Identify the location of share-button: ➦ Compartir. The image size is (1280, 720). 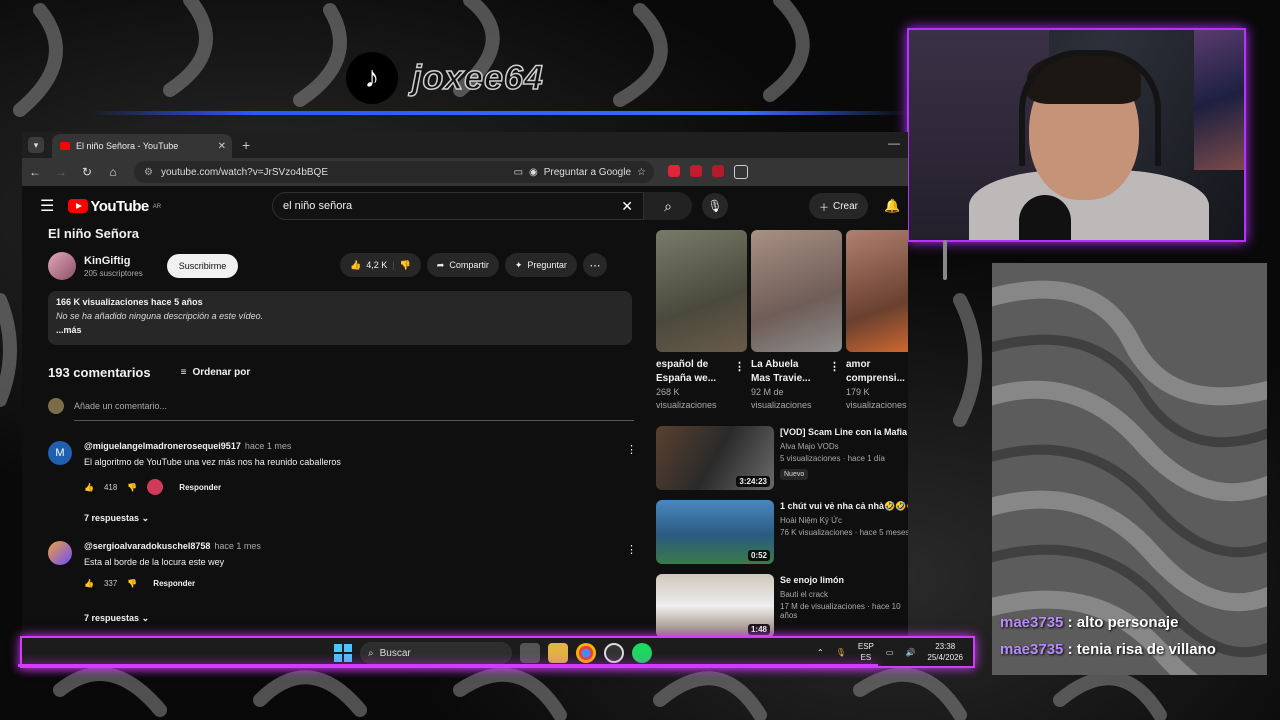
(462, 265).